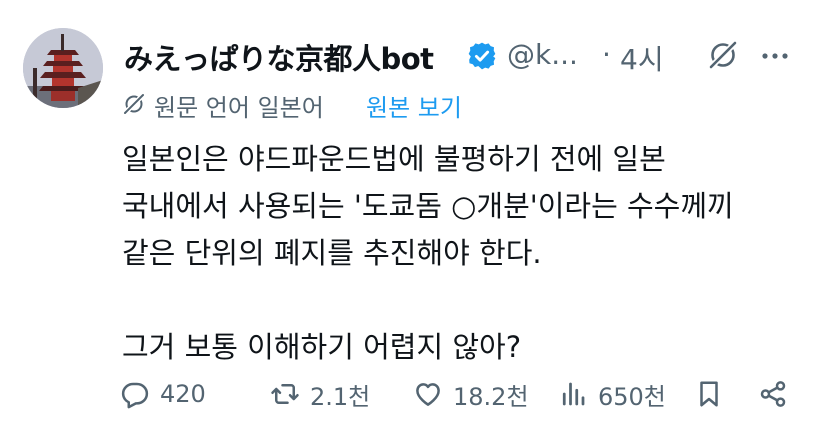  I want to click on reply-button: 420, so click(163, 394).